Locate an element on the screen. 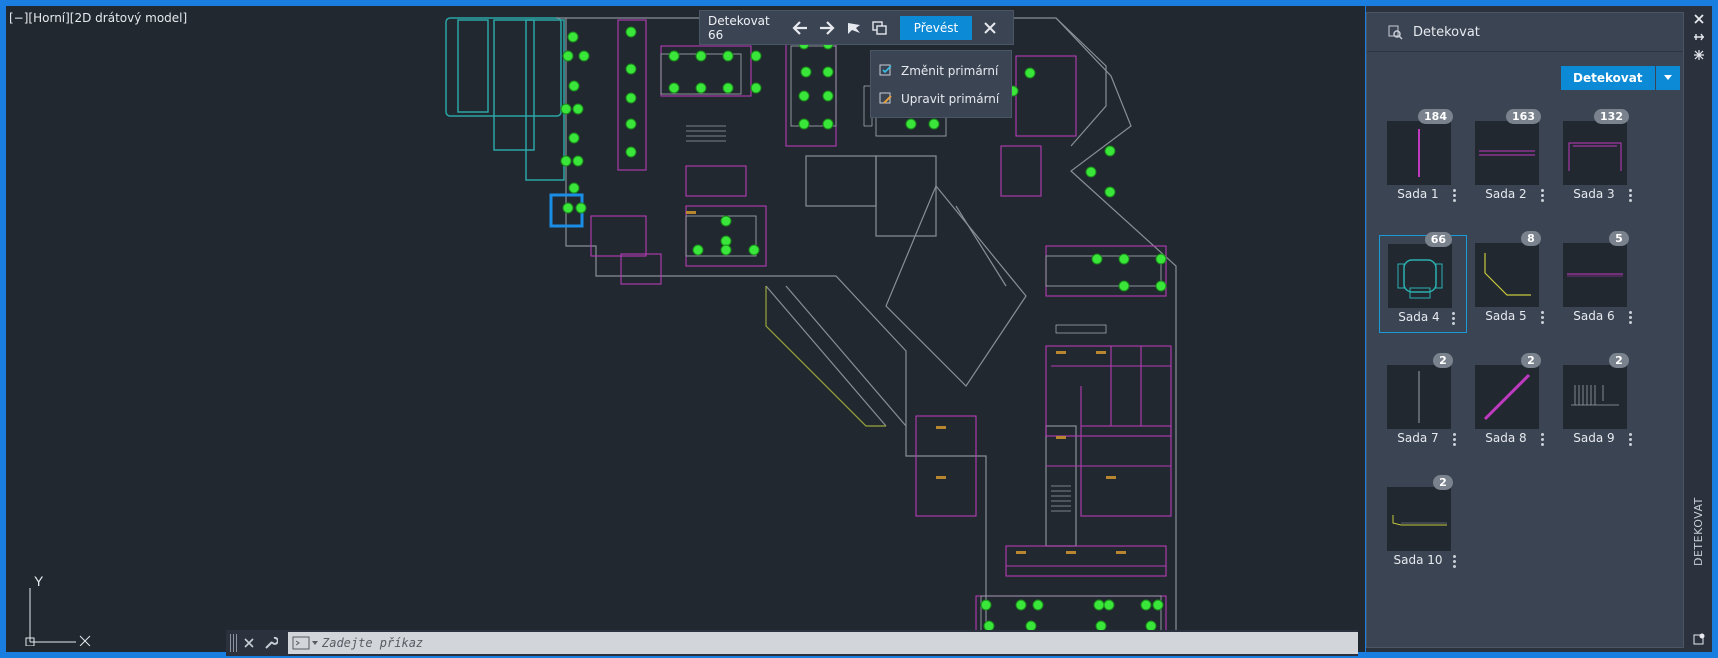 The width and height of the screenshot is (1718, 658). change-primary-icon is located at coordinates (885, 70).